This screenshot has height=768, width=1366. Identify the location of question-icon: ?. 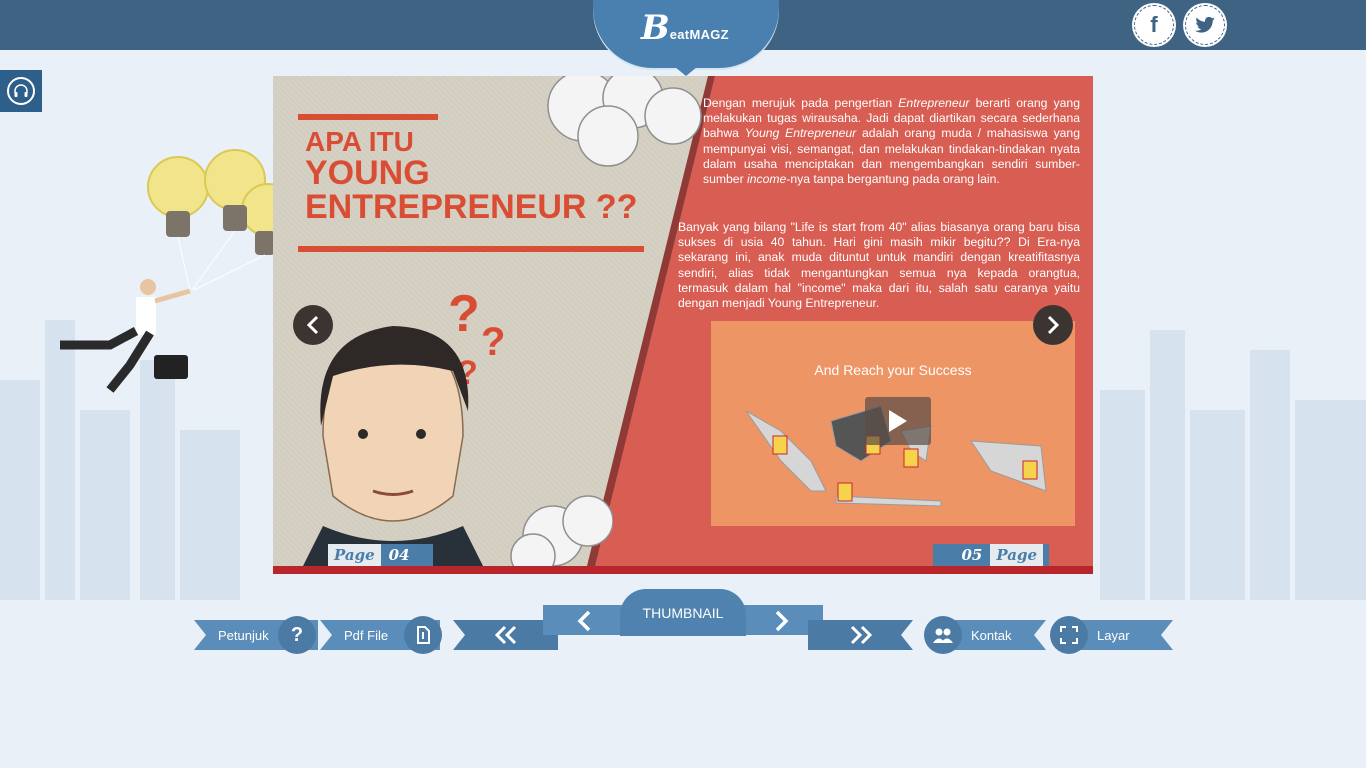
(297, 634).